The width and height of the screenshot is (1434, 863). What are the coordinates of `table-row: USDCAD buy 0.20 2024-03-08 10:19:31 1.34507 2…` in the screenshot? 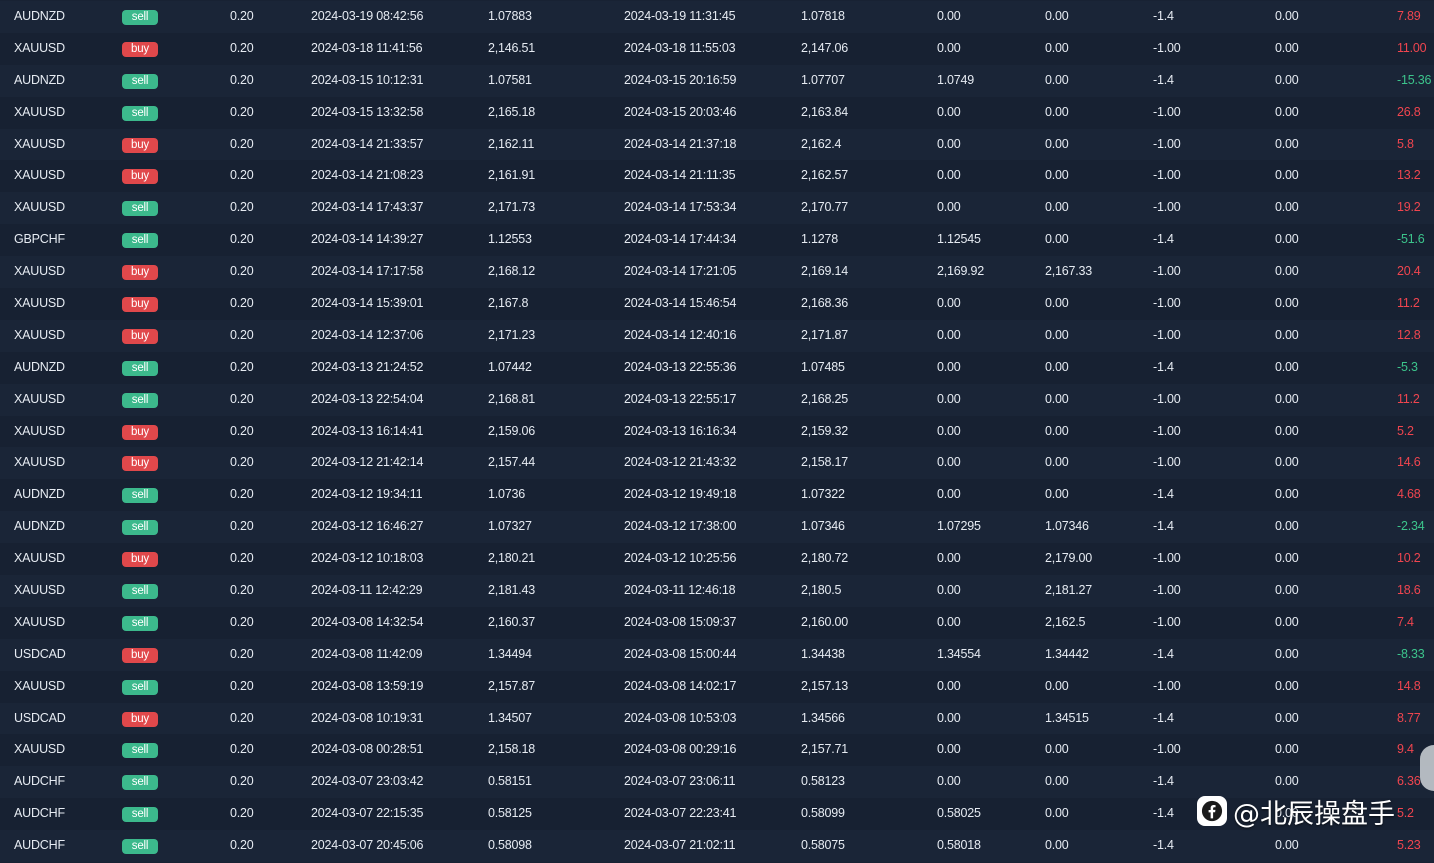 It's located at (717, 718).